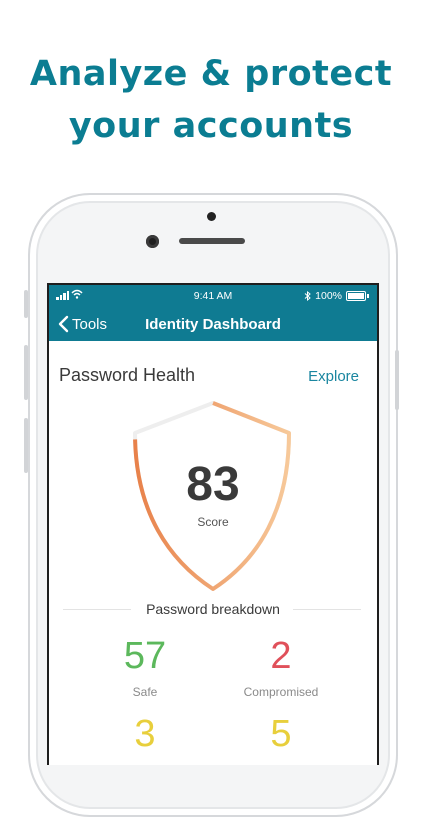 The height and width of the screenshot is (817, 422). What do you see at coordinates (328, 296) in the screenshot?
I see `battery-percent: 100%` at bounding box center [328, 296].